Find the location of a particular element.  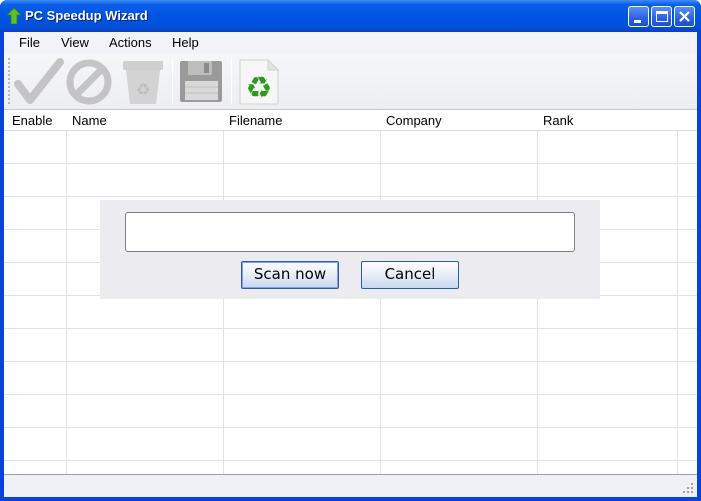

resize-grip-icon is located at coordinates (688, 488).